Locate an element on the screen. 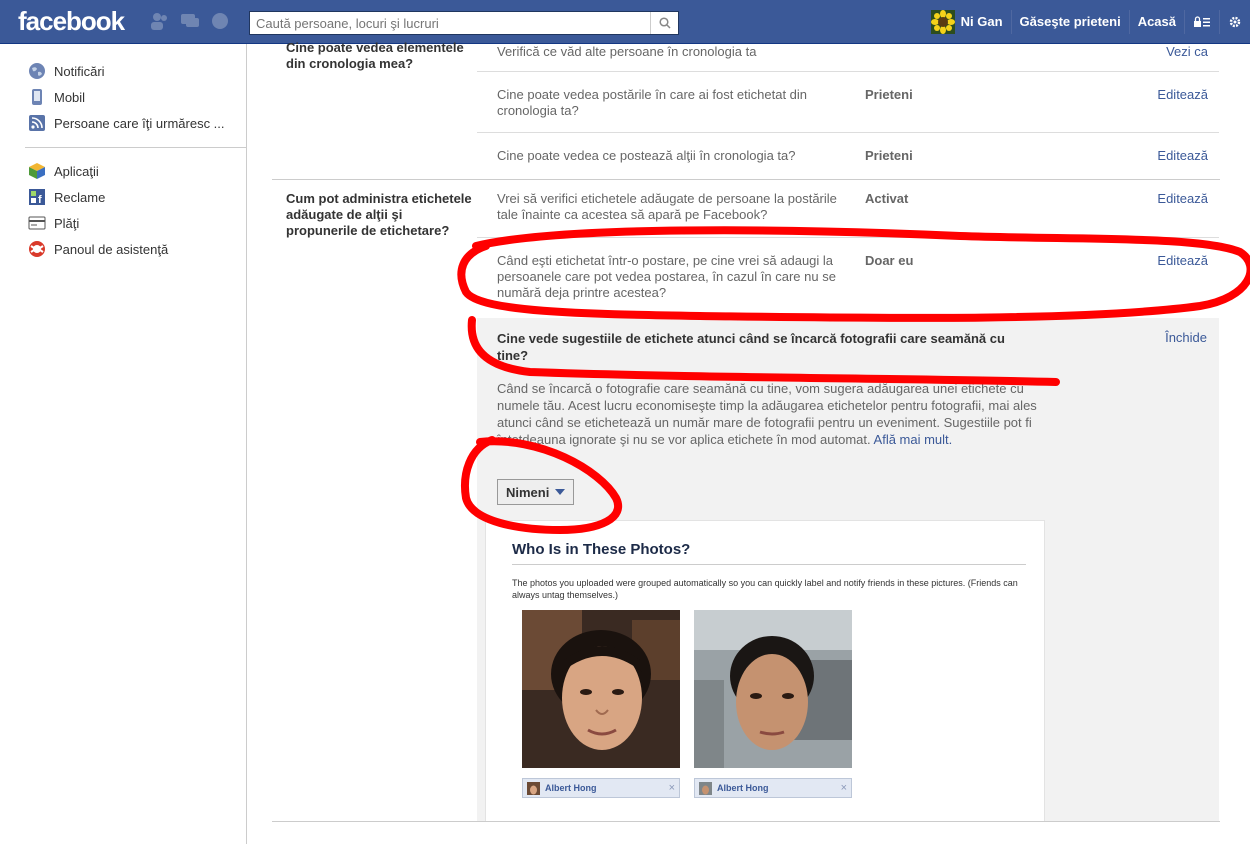  sidebar-item-label: Reclame is located at coordinates (80, 197).